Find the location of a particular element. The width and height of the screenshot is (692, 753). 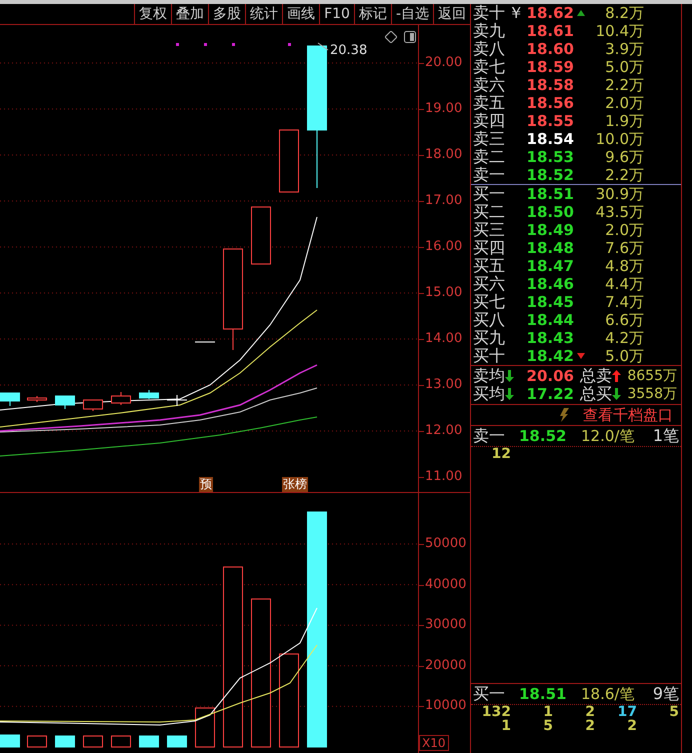

order-price: 18.47 is located at coordinates (550, 266).